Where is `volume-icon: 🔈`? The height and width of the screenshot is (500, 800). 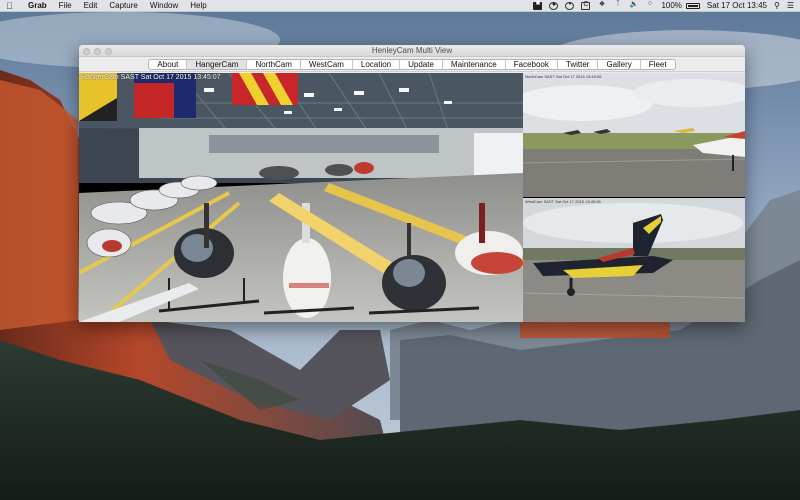
volume-icon: 🔈 is located at coordinates (634, 5).